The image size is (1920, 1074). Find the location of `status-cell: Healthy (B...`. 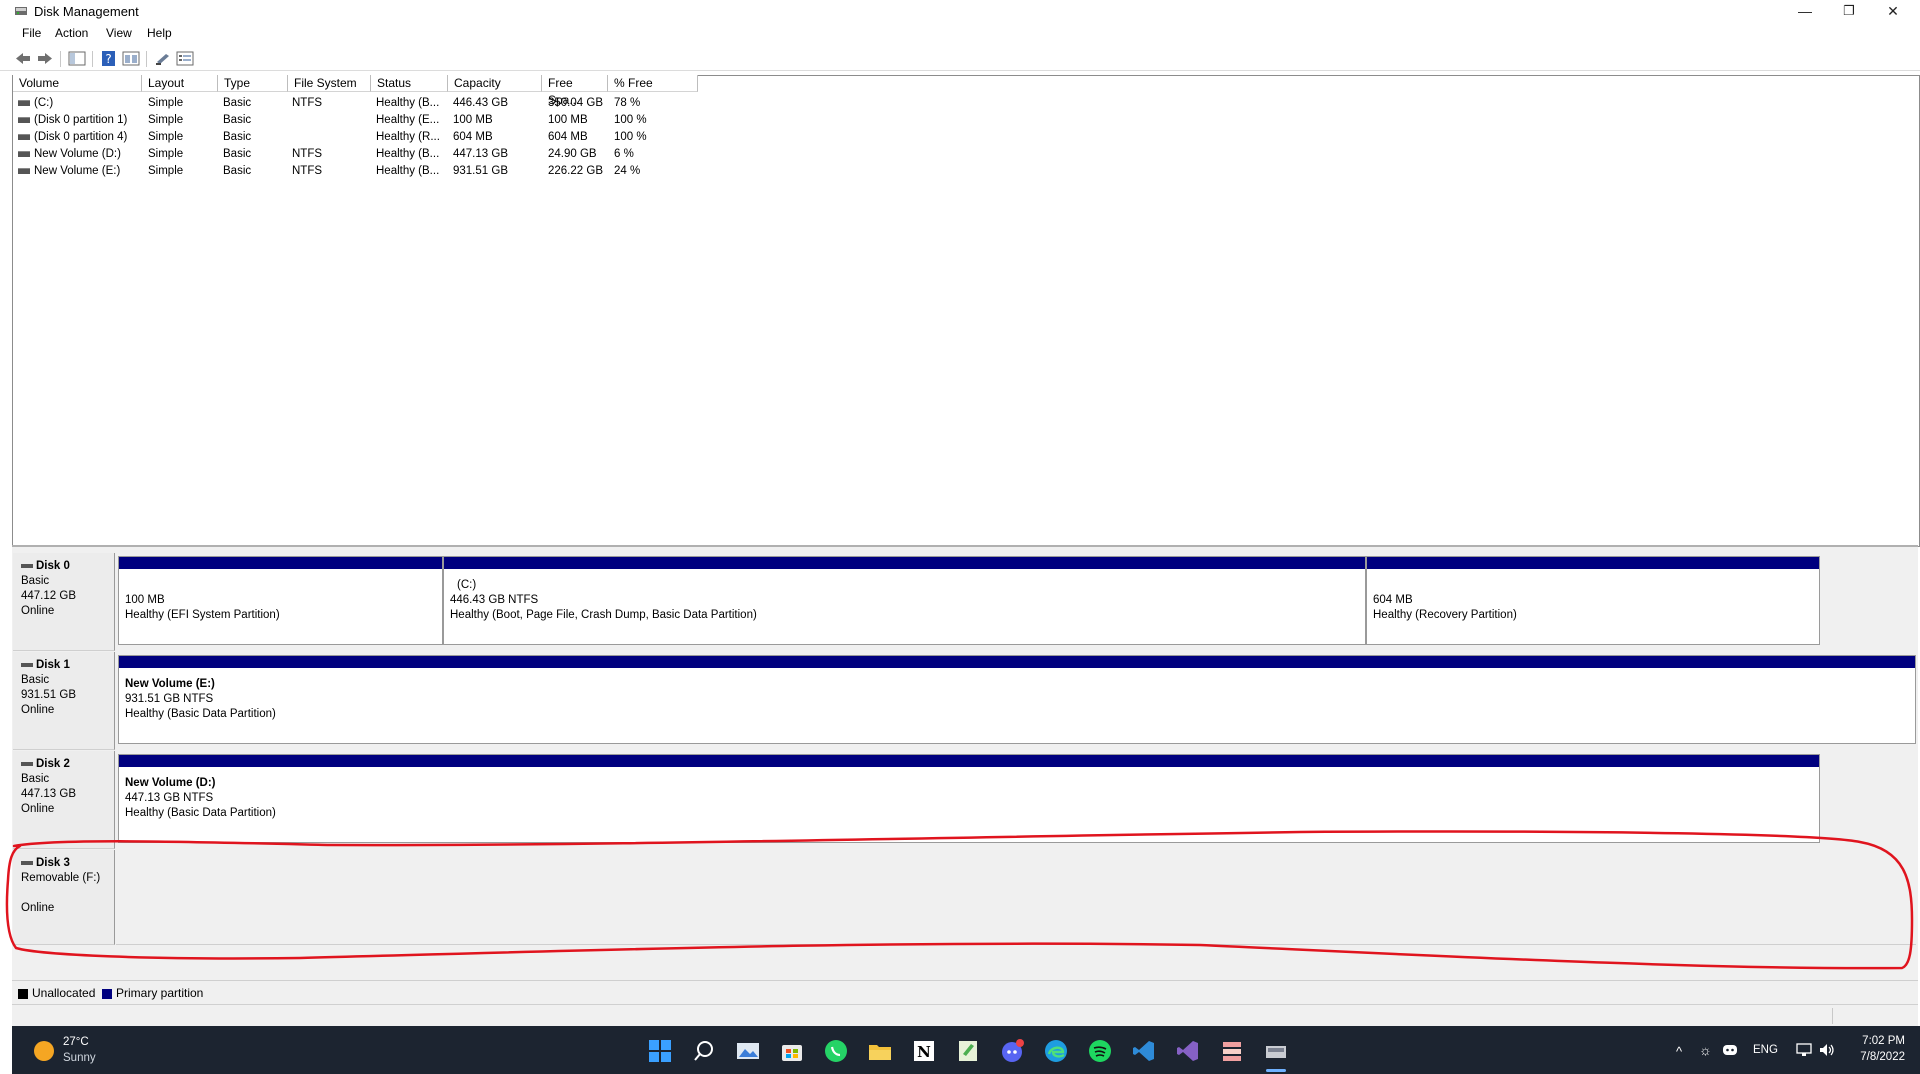

status-cell: Healthy (B... is located at coordinates (408, 103).